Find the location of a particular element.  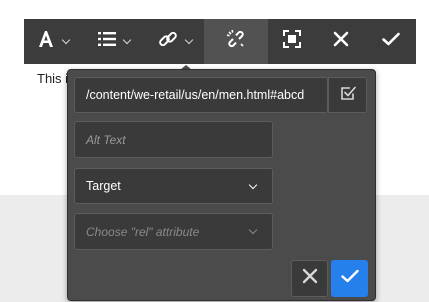

unlink-icon is located at coordinates (236, 41).